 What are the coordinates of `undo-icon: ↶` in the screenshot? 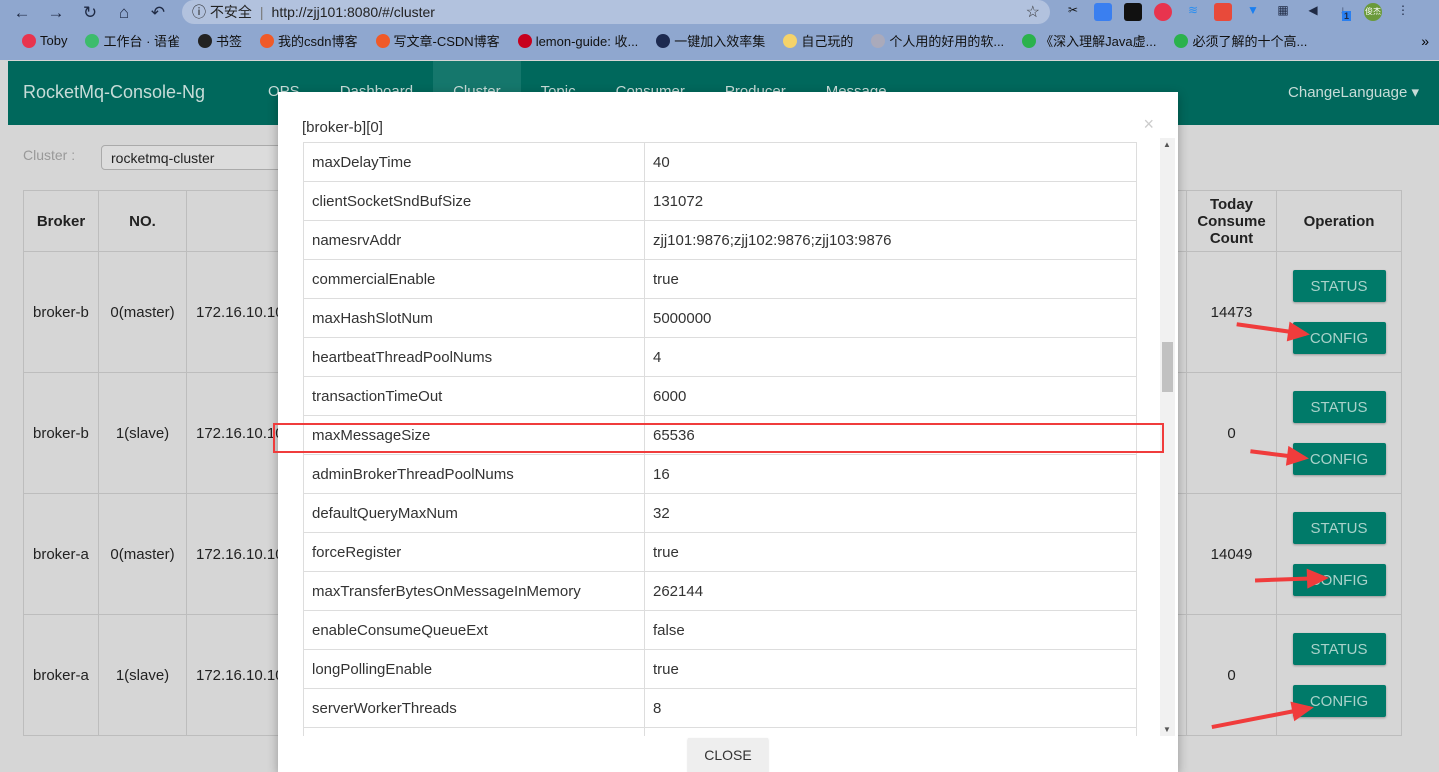 It's located at (158, 13).